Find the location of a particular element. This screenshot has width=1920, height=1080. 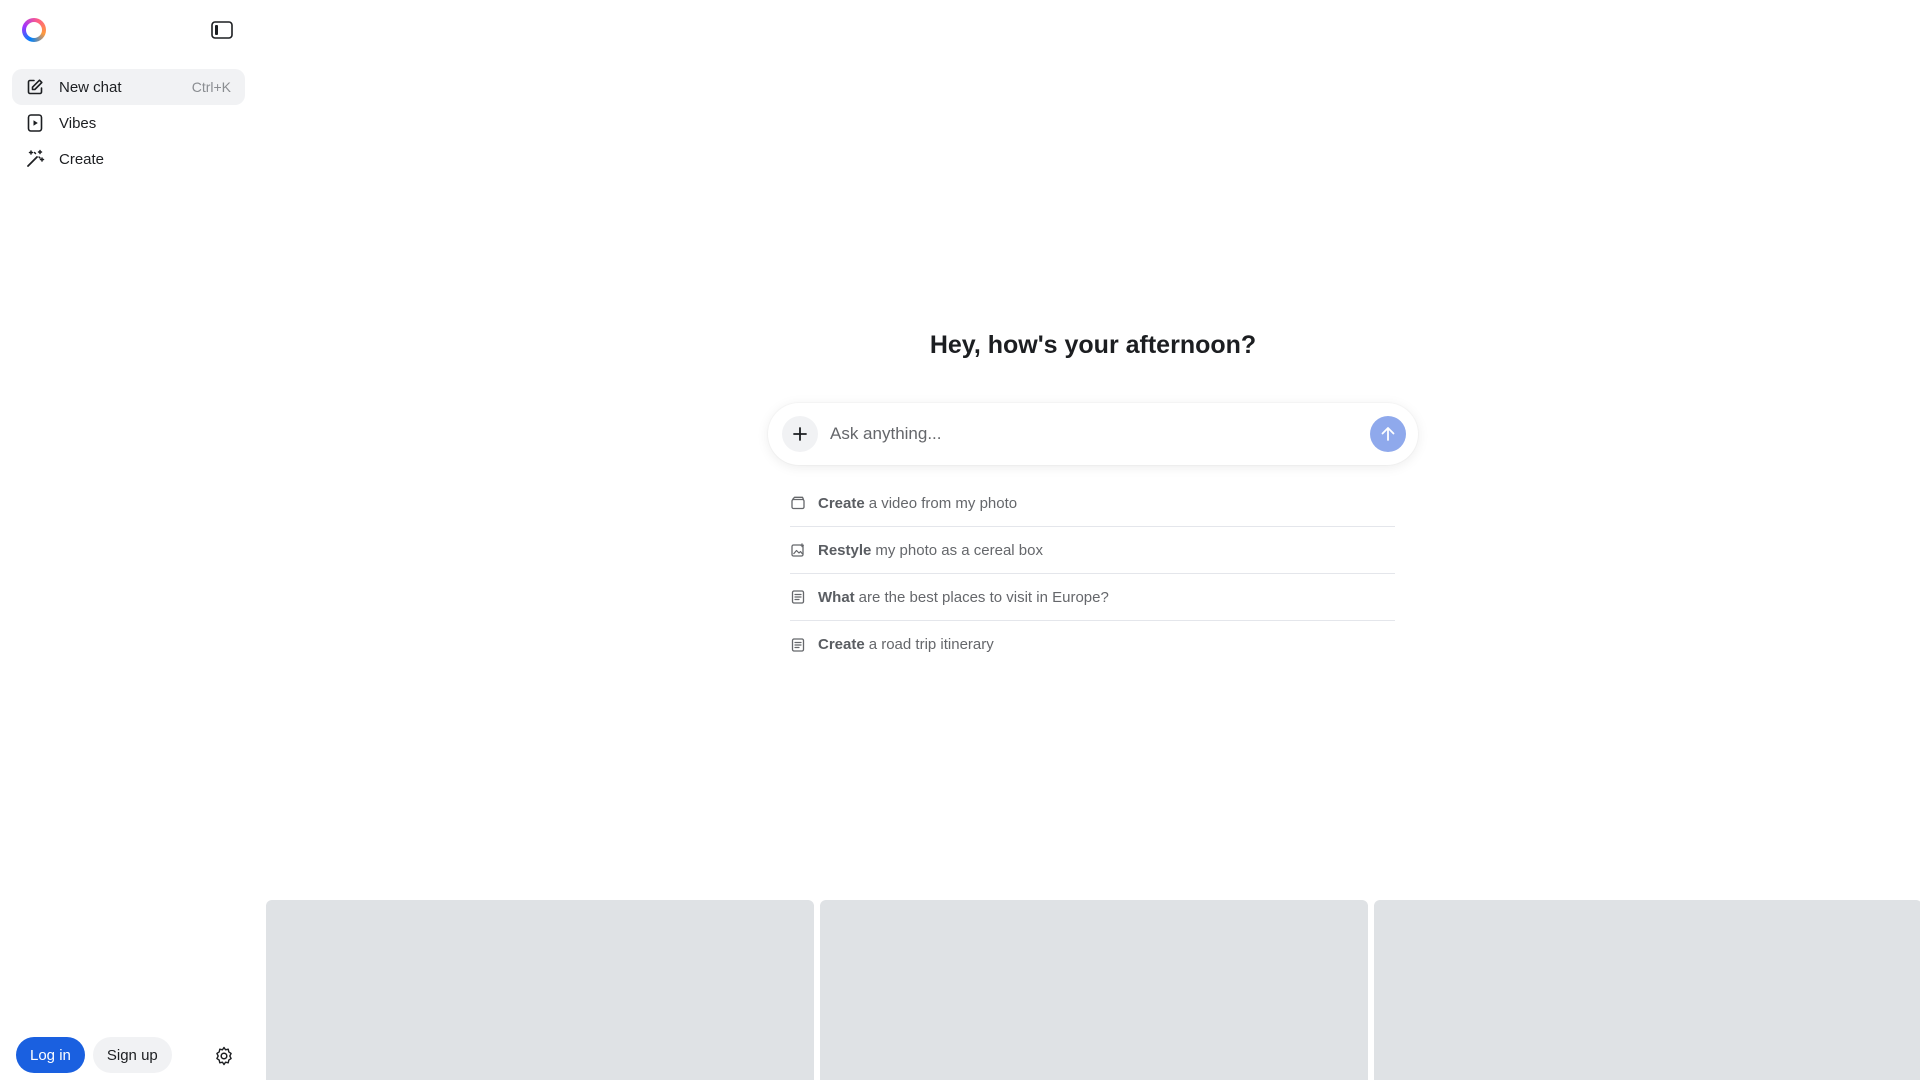

sidebar-toggle-icon is located at coordinates (222, 30).